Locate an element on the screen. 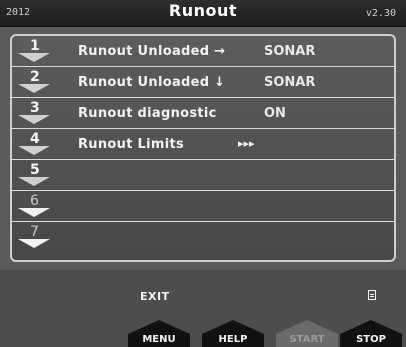 This screenshot has width=406, height=347. menu-item-label: Runout Limits is located at coordinates (131, 144).